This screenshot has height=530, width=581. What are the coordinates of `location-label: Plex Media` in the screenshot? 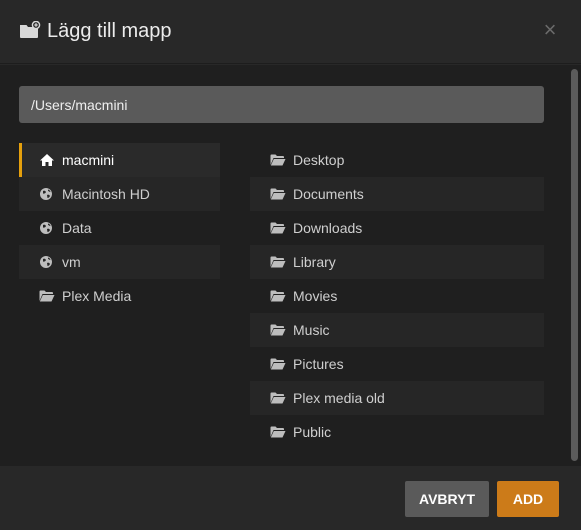 It's located at (97, 296).